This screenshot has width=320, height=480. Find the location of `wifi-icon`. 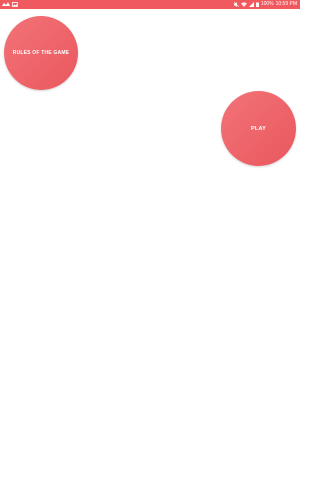

wifi-icon is located at coordinates (243, 4).